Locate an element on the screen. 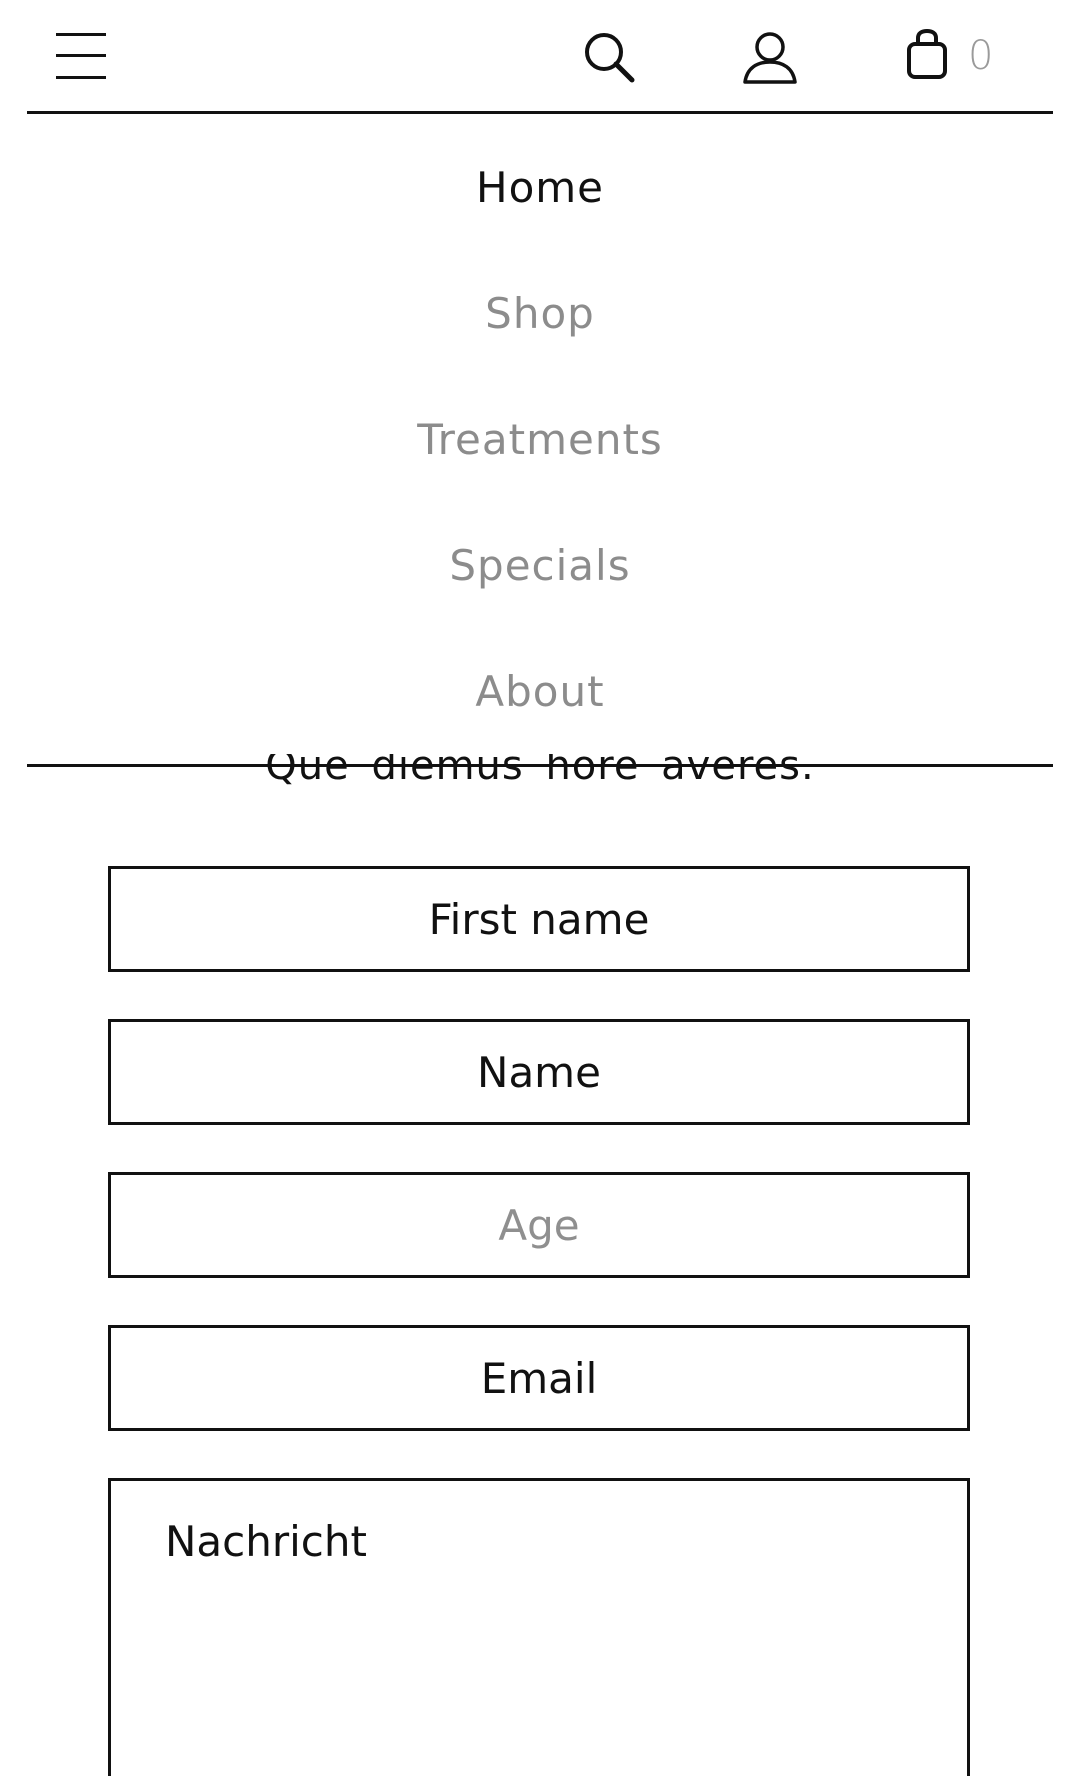 The width and height of the screenshot is (1080, 1776). age-field is located at coordinates (539, 1225).